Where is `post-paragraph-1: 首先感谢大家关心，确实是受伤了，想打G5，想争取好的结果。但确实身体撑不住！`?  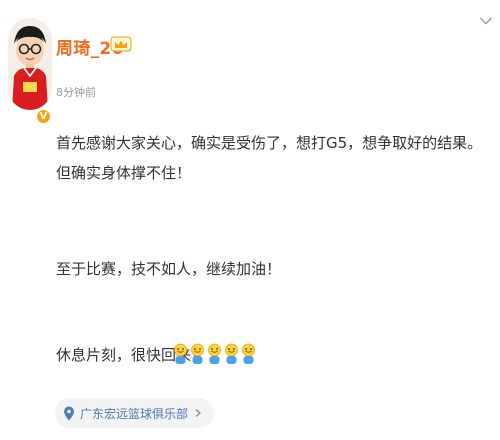 post-paragraph-1: 首先感谢大家关心，确实是受伤了，想打G5，想争取好的结果。但确实身体撑不住！ is located at coordinates (269, 158).